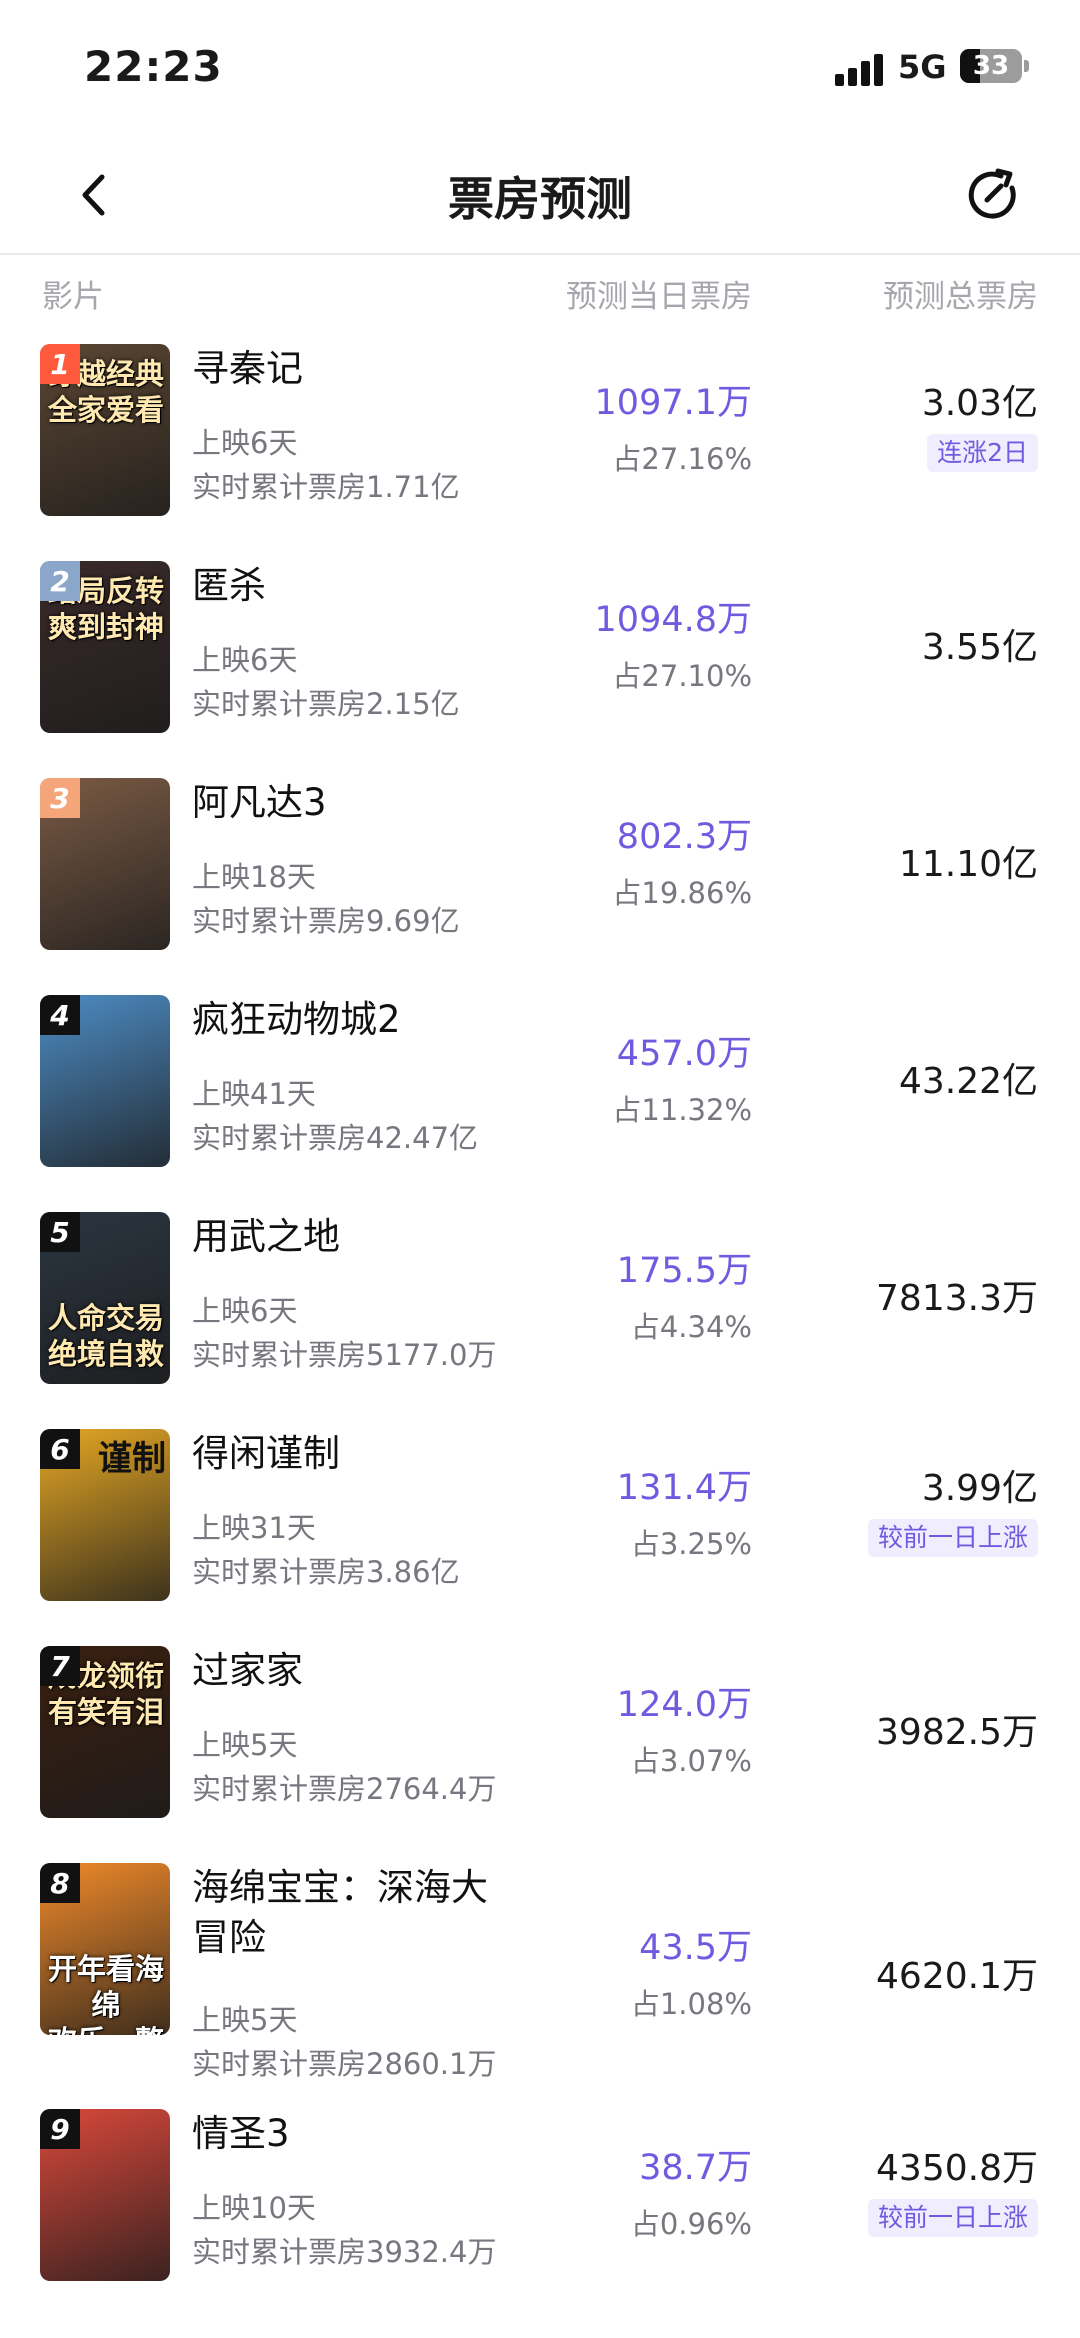 This screenshot has height=2338, width=1080. Describe the element at coordinates (861, 69) in the screenshot. I see `signal-icon` at that location.